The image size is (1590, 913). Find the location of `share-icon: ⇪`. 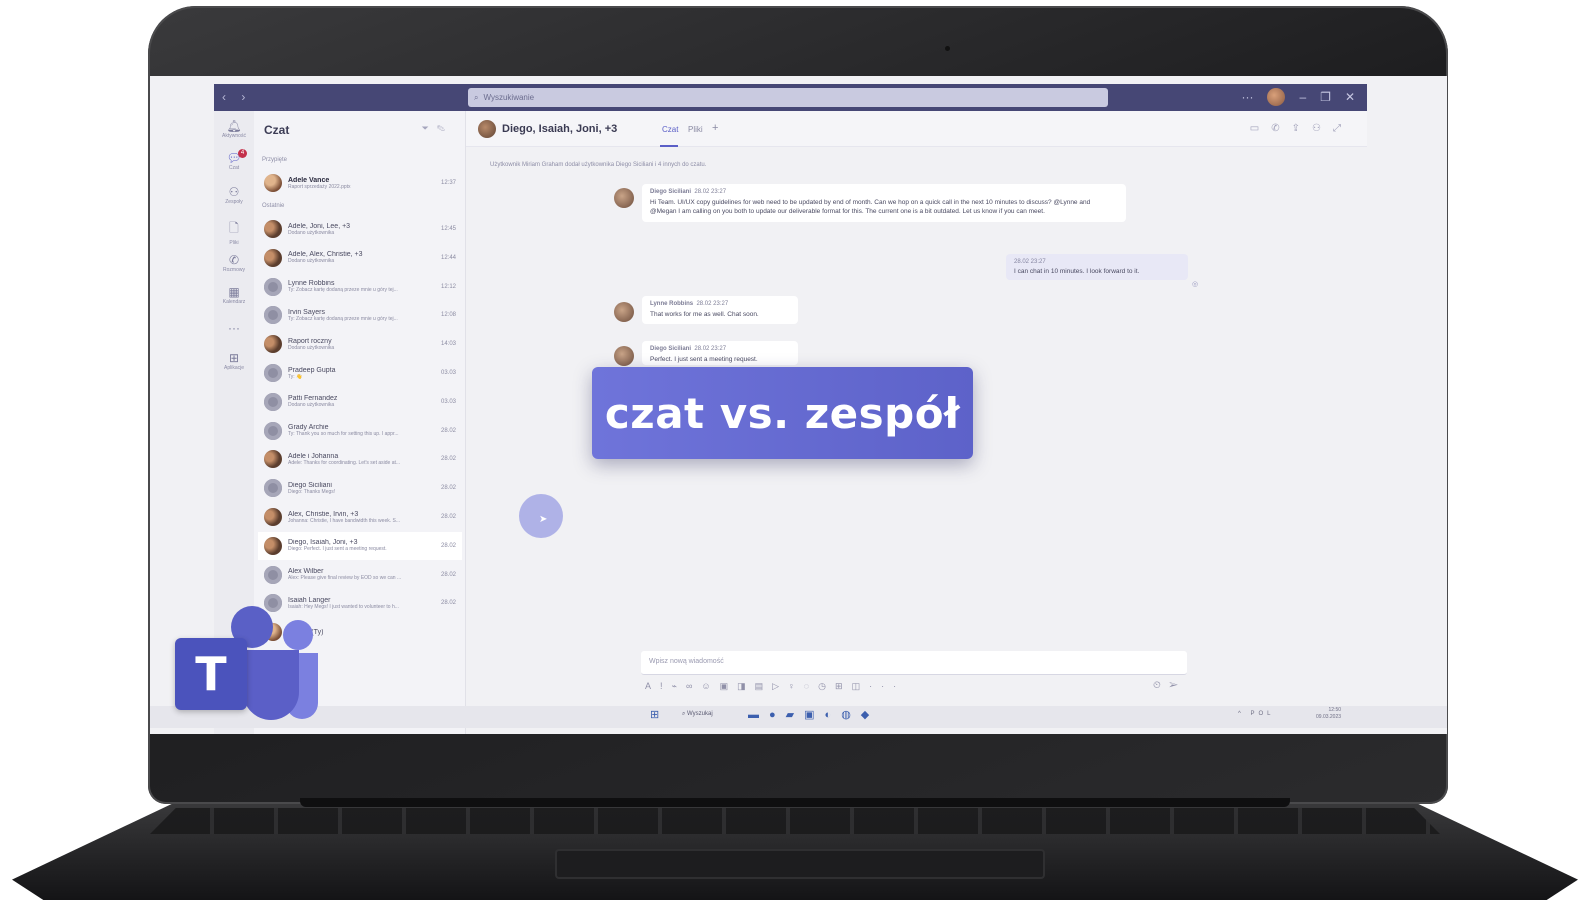

share-icon: ⇪ is located at coordinates (1302, 128).